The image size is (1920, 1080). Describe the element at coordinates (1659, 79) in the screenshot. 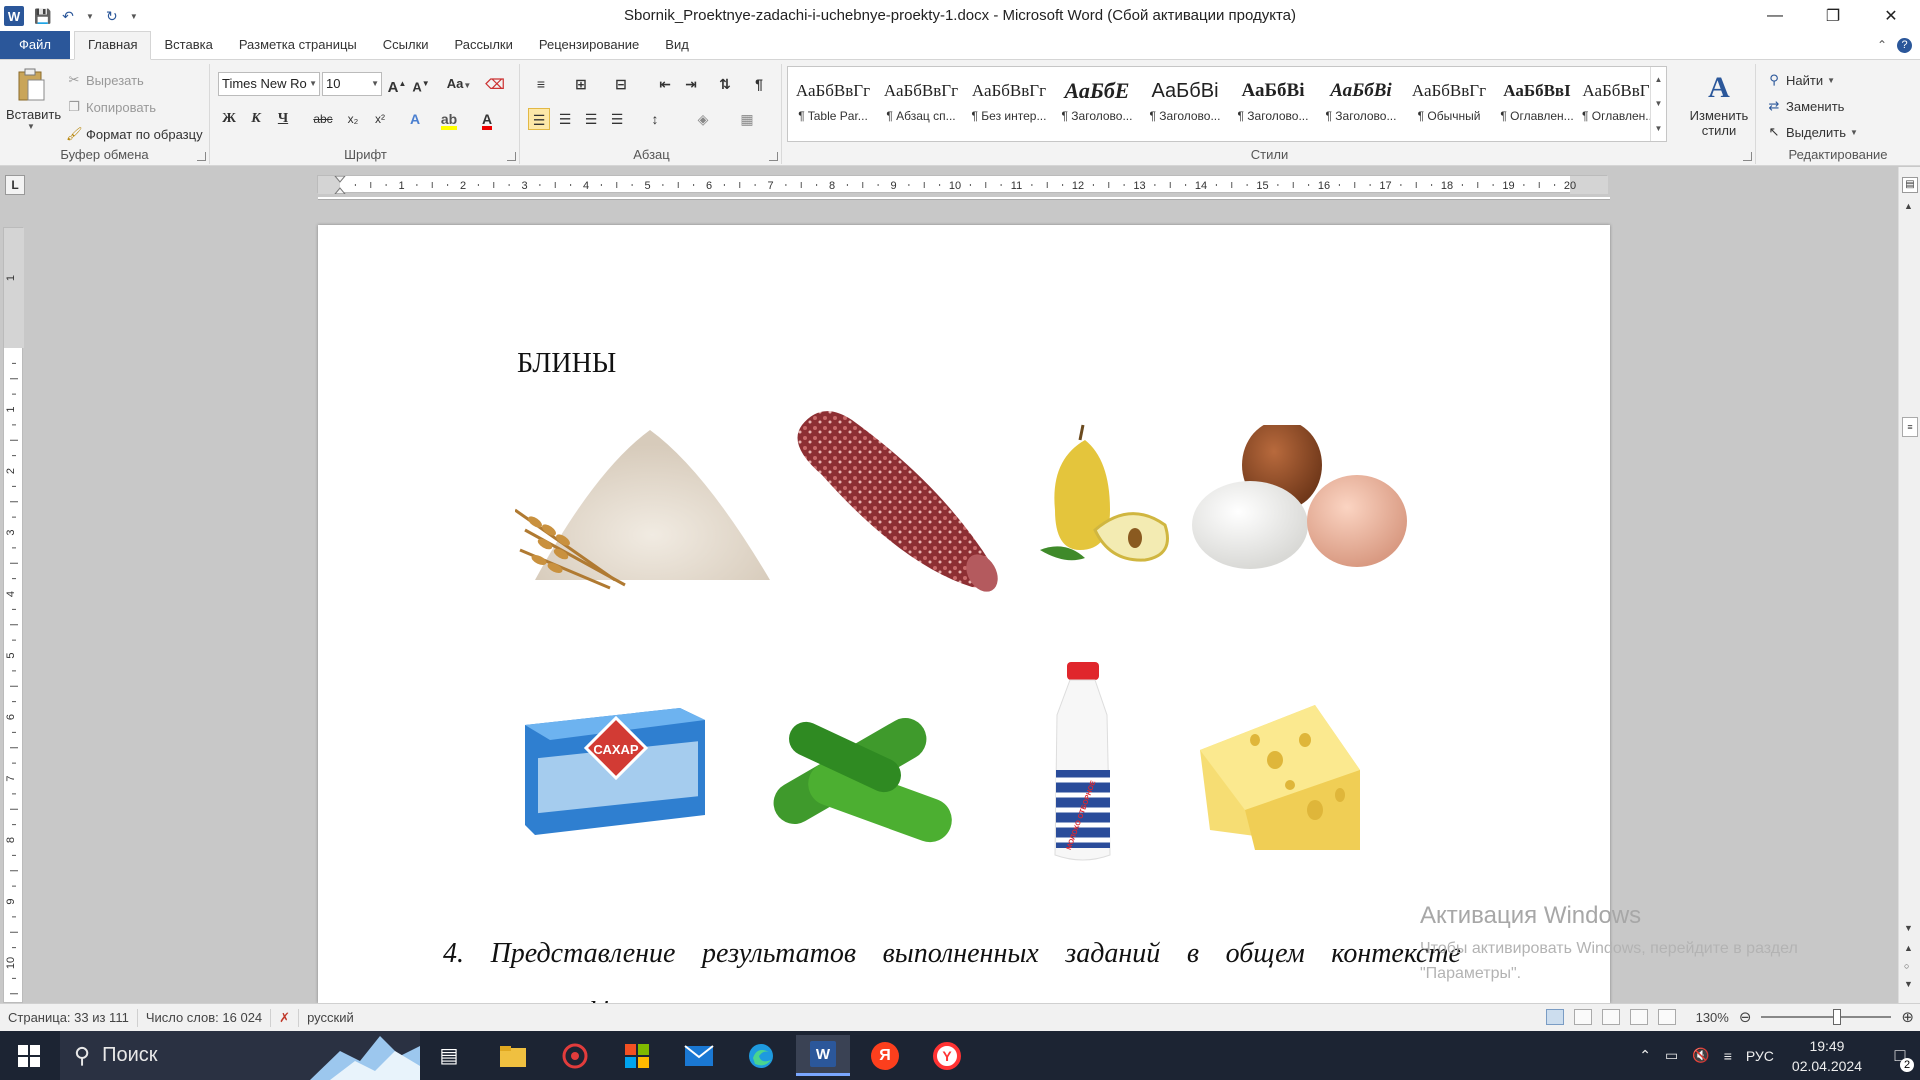

I see `chevron-up-icon: ▲` at that location.